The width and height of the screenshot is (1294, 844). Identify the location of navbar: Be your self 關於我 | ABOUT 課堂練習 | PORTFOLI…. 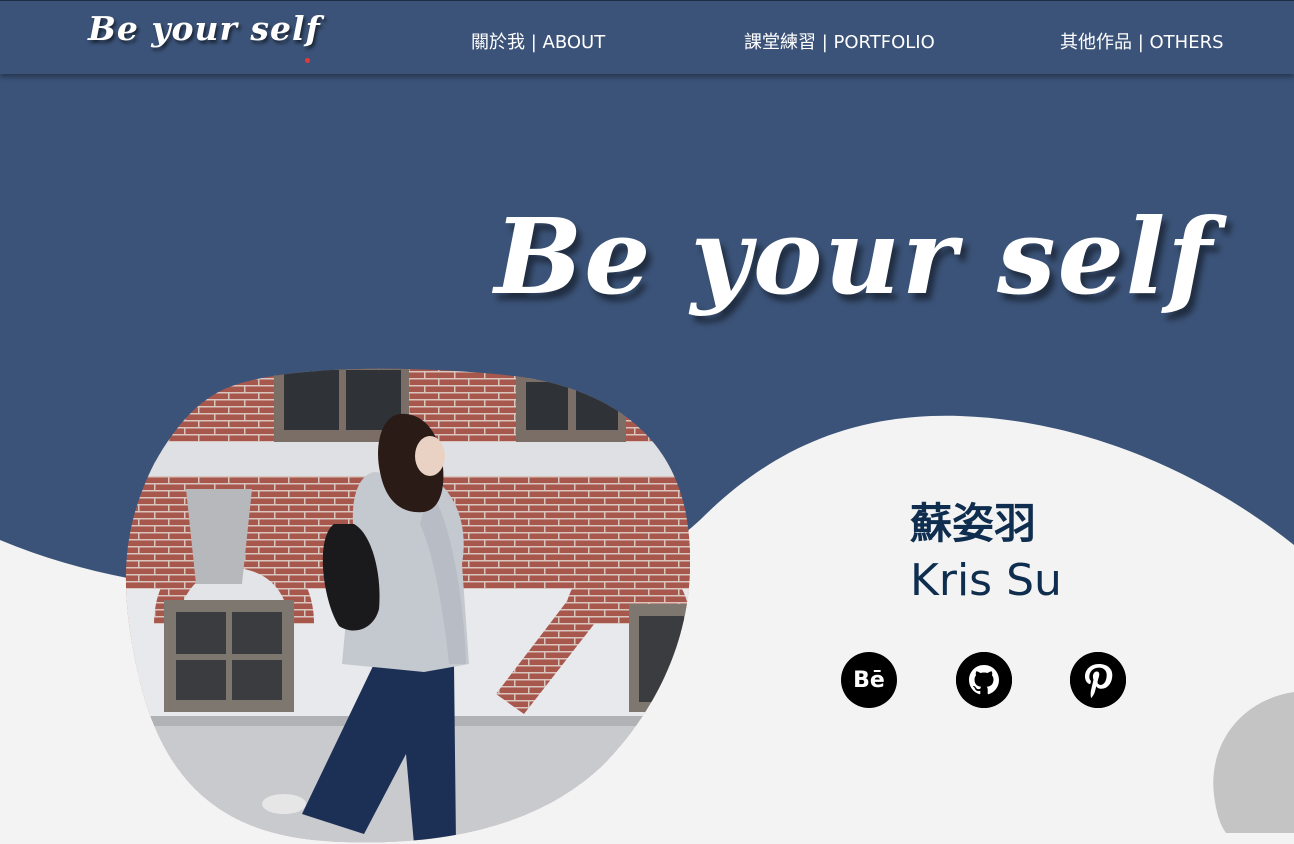
(647, 37).